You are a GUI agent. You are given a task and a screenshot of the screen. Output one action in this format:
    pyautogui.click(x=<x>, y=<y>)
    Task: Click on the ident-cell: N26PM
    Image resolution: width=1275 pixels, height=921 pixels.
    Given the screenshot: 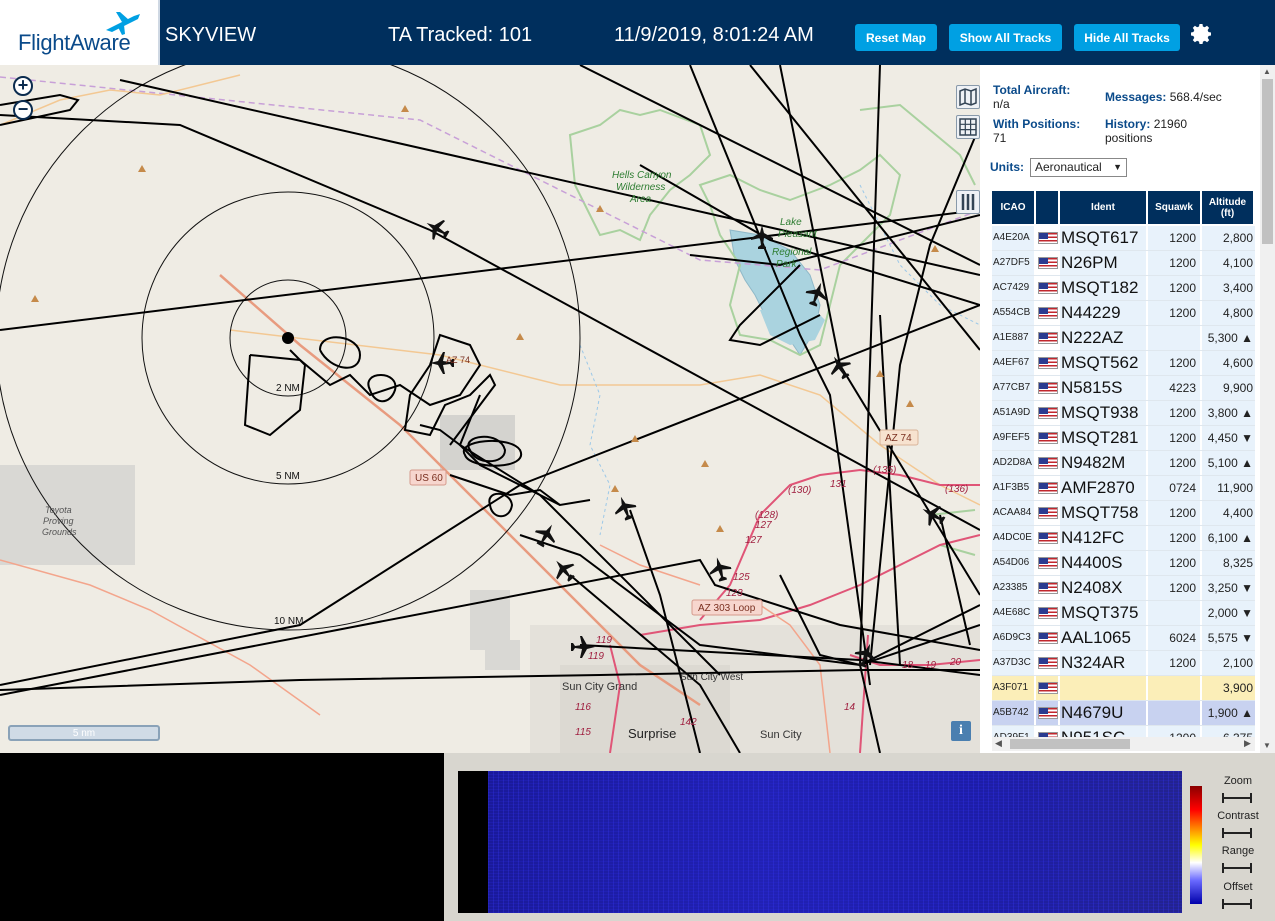 What is the action you would take?
    pyautogui.click(x=1103, y=263)
    